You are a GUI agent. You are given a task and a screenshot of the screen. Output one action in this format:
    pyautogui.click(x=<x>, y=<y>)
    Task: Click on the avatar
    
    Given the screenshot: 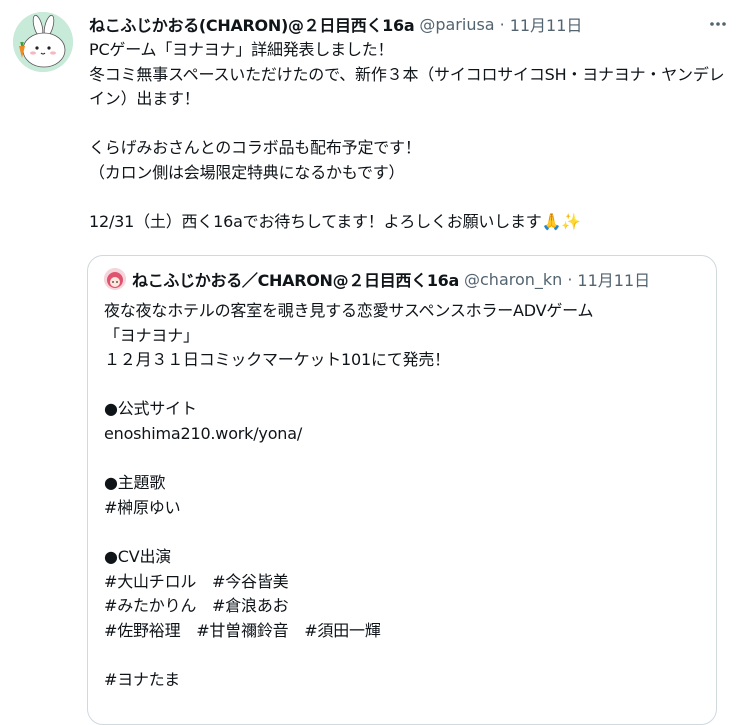 What is the action you would take?
    pyautogui.click(x=43, y=42)
    